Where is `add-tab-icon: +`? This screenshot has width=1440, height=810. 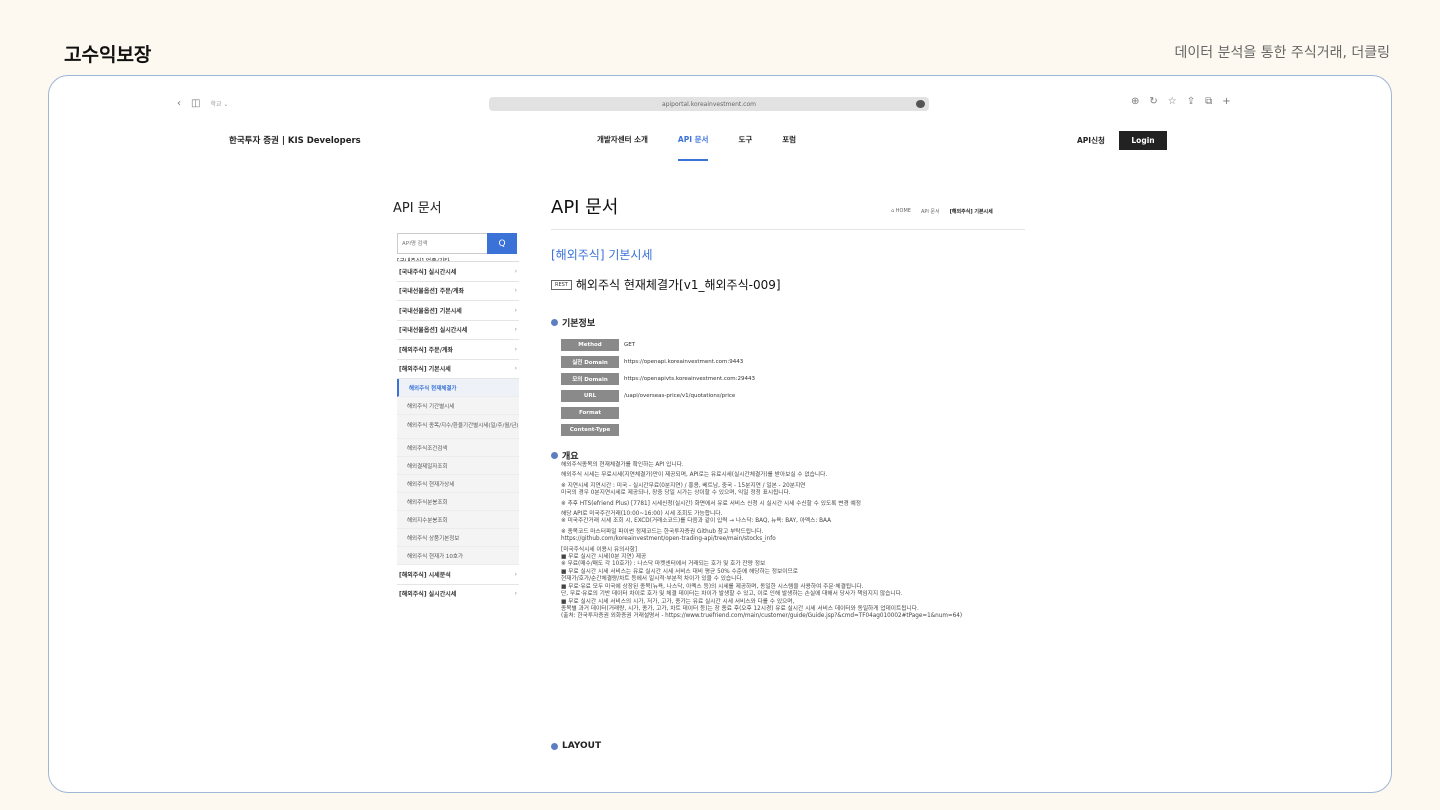
add-tab-icon: + is located at coordinates (1226, 101).